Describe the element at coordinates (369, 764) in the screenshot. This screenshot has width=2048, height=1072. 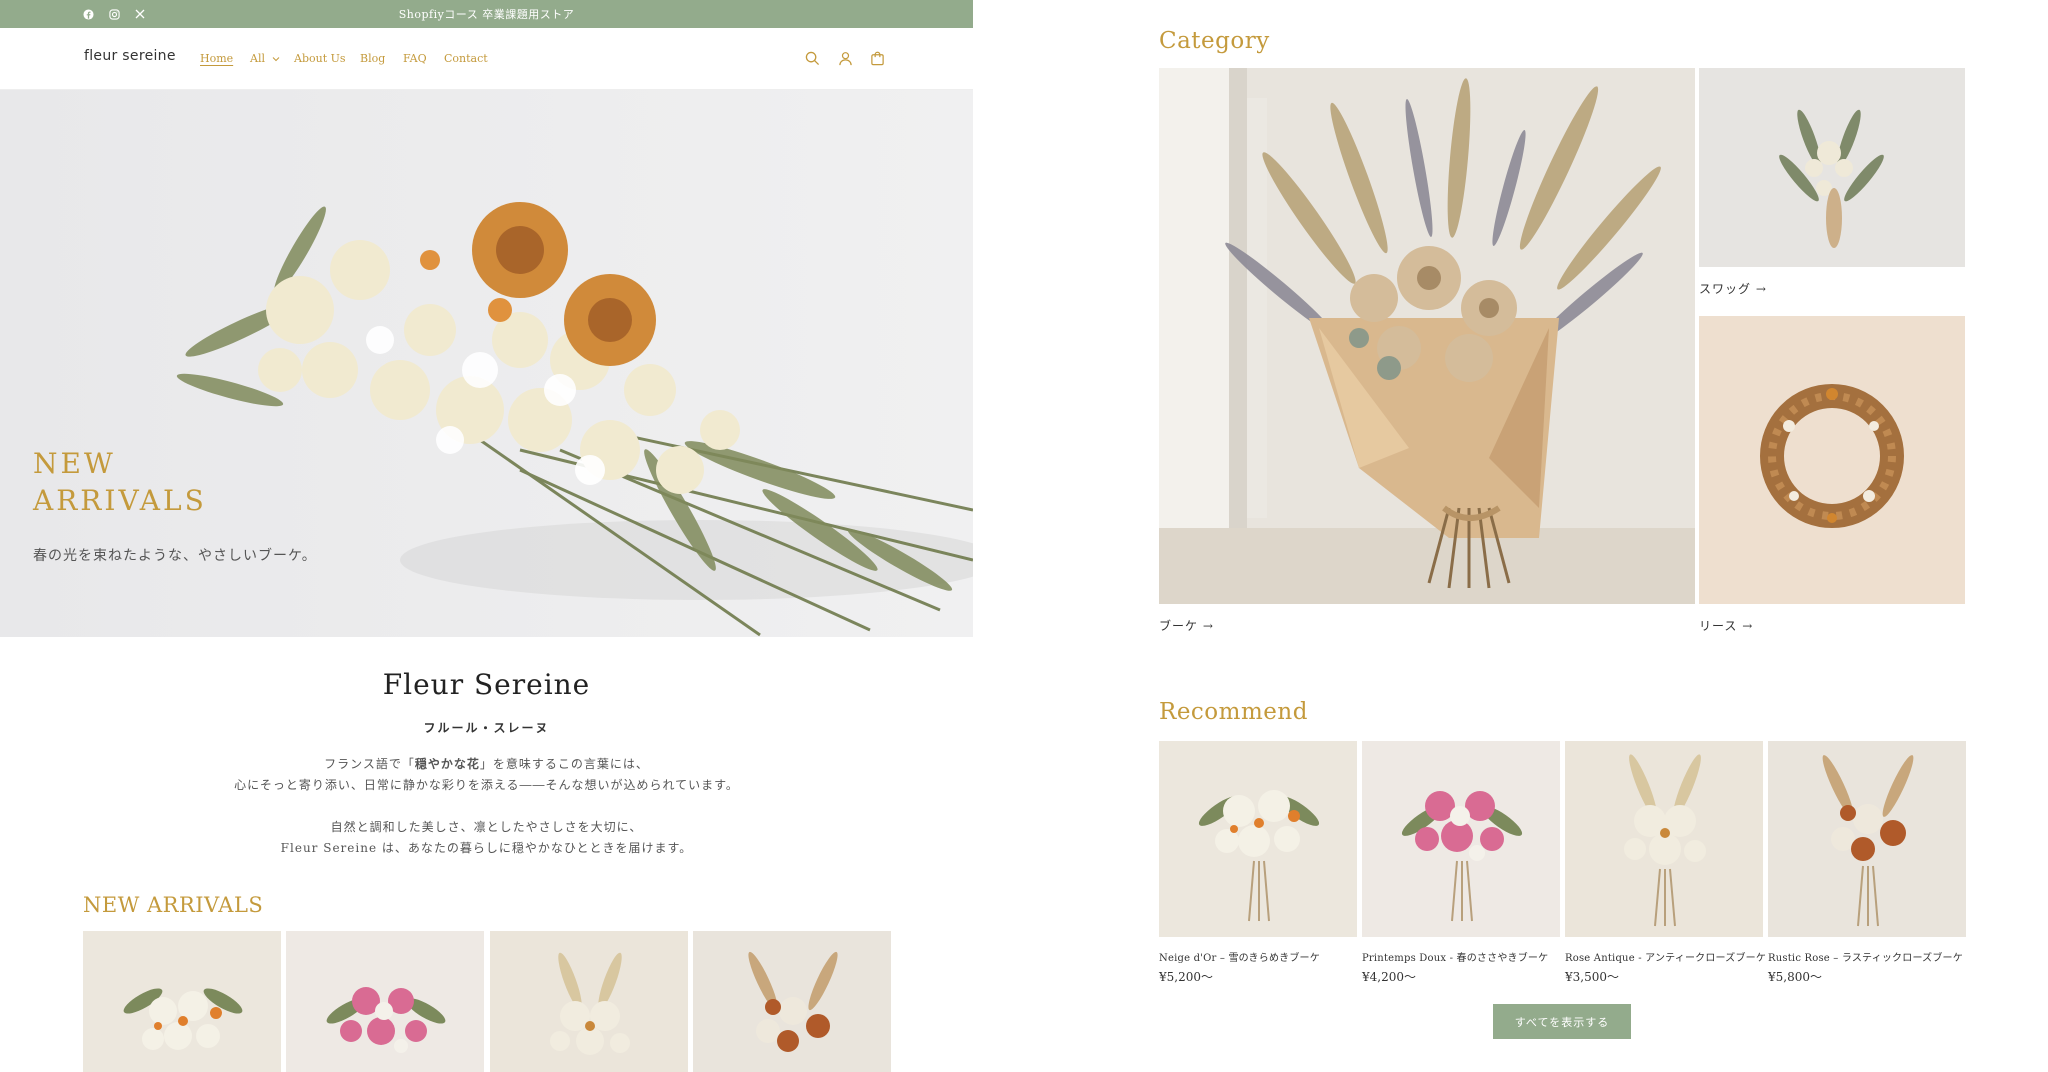
I see `intro-line-1-pre: フランス語で「` at that location.